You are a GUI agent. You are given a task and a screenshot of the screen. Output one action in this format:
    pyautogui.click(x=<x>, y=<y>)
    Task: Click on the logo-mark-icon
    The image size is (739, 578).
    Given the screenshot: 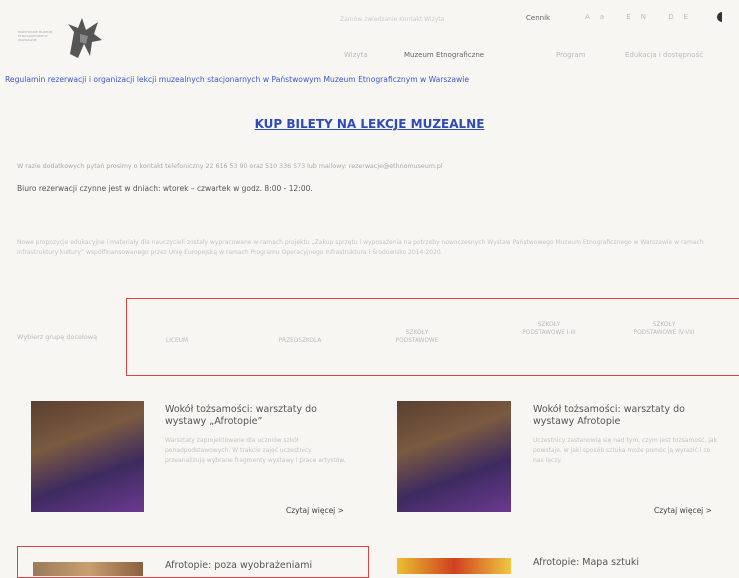 What is the action you would take?
    pyautogui.click(x=85, y=38)
    